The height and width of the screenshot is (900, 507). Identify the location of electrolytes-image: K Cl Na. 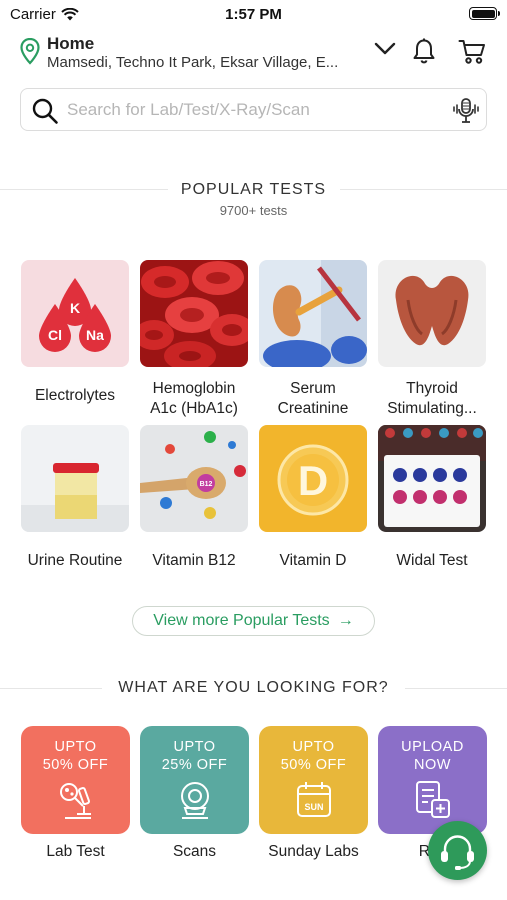
(75, 313).